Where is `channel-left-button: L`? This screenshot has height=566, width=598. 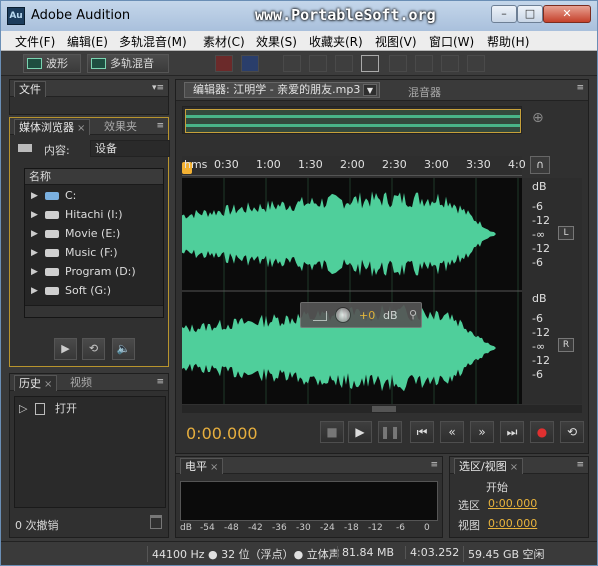
channel-left-button: L is located at coordinates (566, 233).